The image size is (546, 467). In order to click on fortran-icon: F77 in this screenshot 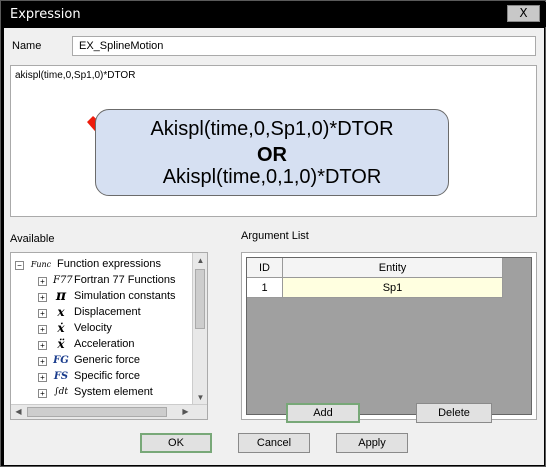, I will do `click(63, 280)`.